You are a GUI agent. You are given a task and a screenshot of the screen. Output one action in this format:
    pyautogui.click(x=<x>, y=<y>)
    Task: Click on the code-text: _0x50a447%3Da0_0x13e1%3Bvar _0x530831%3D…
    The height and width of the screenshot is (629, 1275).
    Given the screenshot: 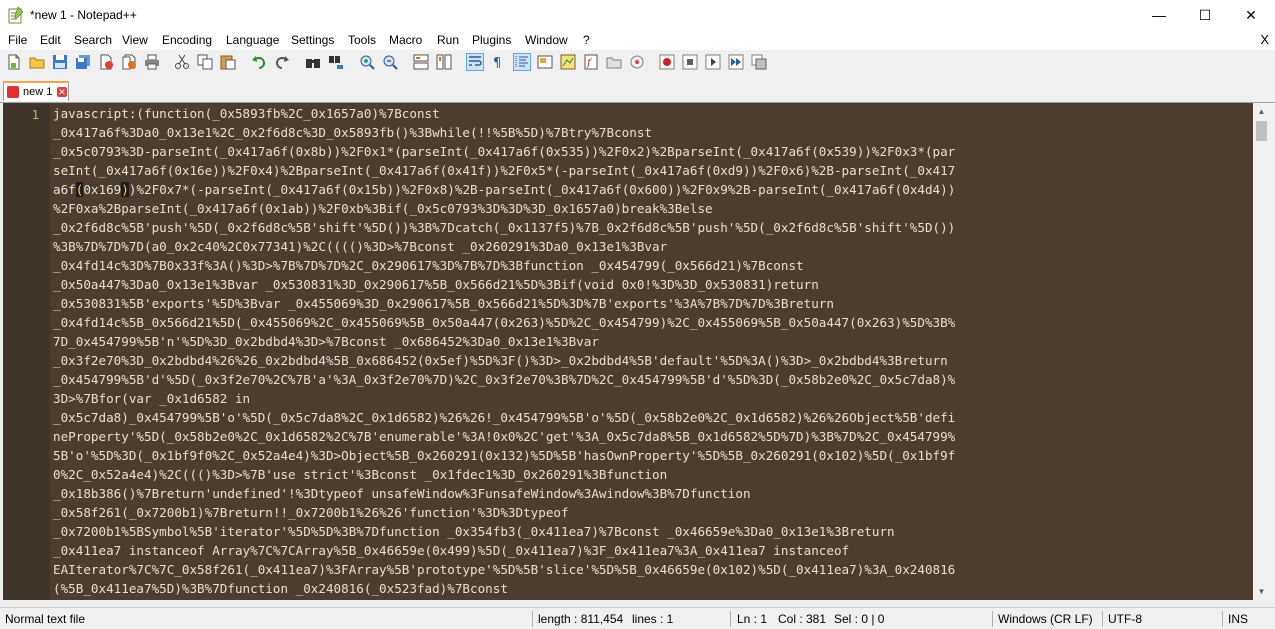 What is the action you would take?
    pyautogui.click(x=436, y=284)
    